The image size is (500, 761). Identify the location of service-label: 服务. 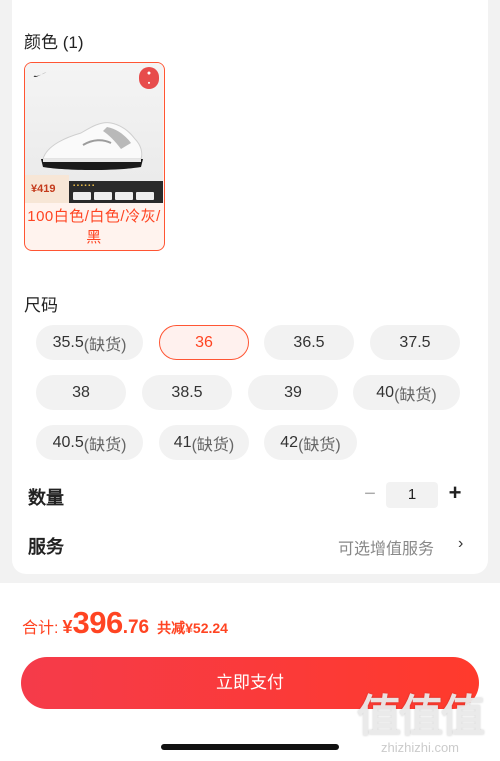
(46, 547).